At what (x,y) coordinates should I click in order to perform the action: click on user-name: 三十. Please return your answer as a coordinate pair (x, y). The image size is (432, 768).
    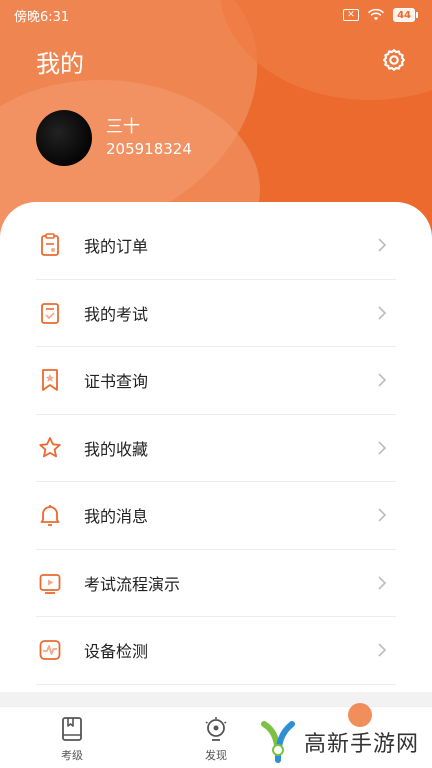
    Looking at the image, I should click on (123, 127).